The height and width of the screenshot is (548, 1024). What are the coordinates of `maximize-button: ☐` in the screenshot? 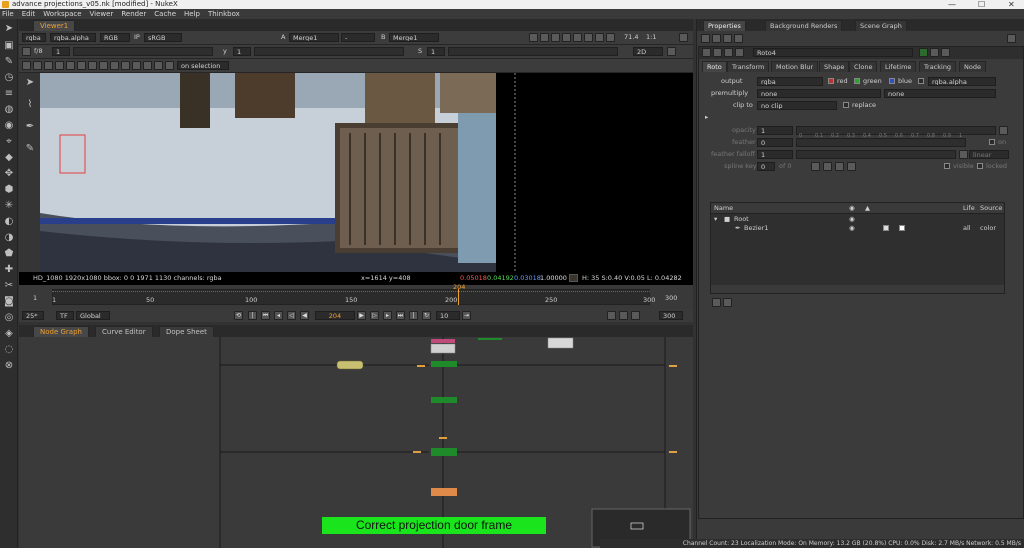 It's located at (981, 4).